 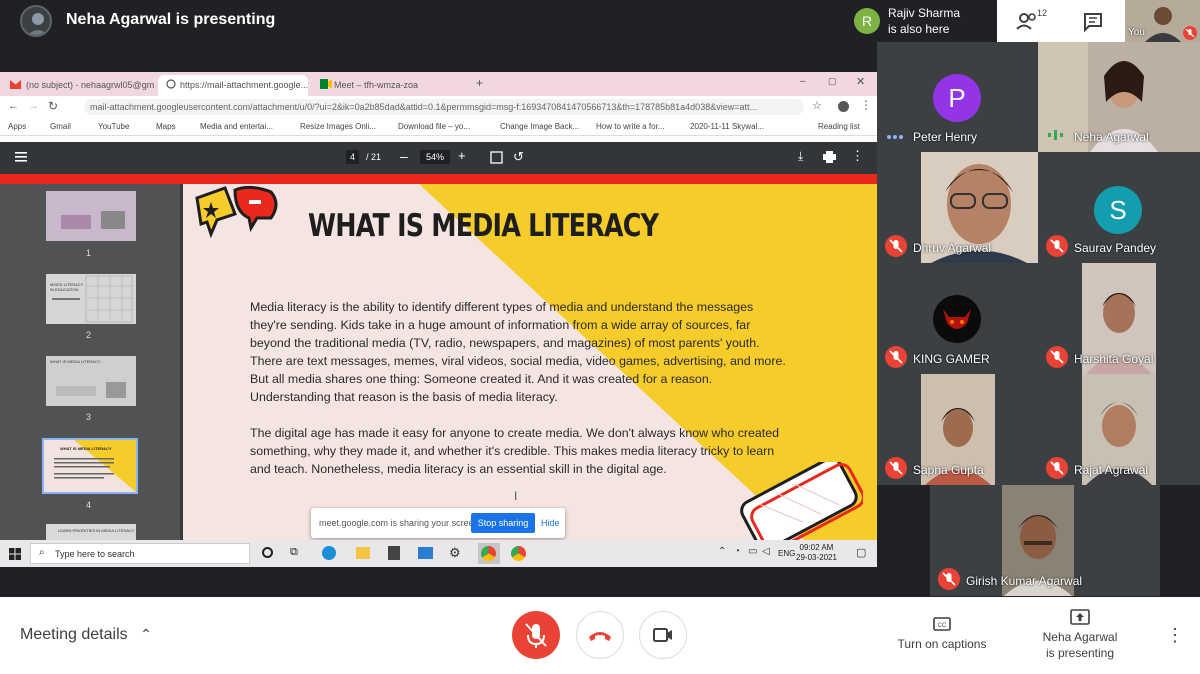 What do you see at coordinates (267, 552) in the screenshot?
I see `cortana-icon` at bounding box center [267, 552].